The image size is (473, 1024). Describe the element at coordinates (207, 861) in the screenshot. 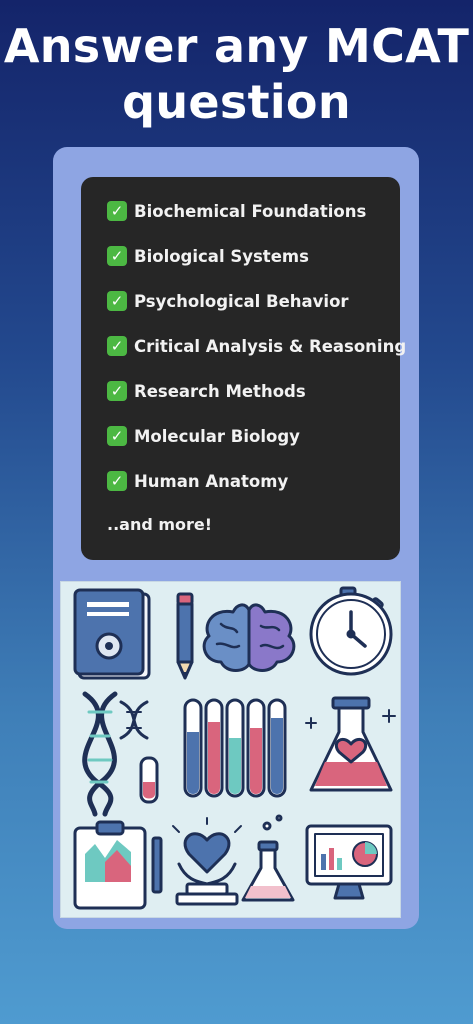

I see `heart-hands-icon` at that location.